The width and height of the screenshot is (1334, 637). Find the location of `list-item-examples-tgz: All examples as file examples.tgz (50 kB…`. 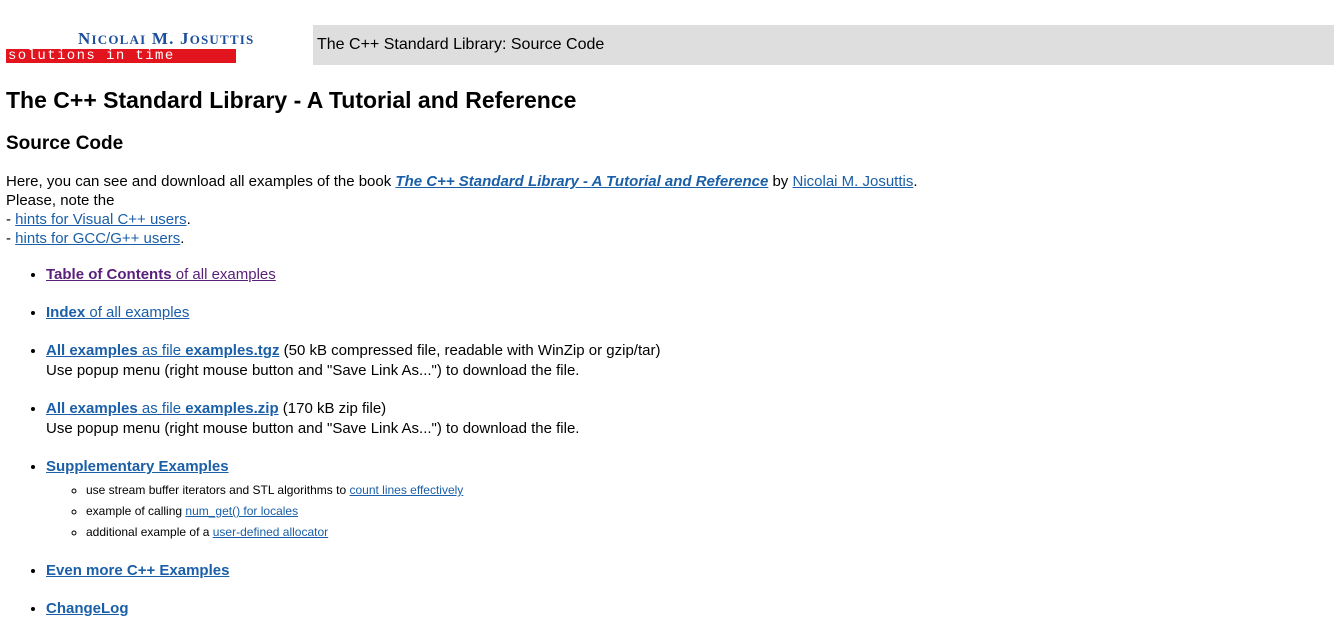

list-item-examples-tgz: All examples as file examples.tgz (50 kB… is located at coordinates (686, 361).